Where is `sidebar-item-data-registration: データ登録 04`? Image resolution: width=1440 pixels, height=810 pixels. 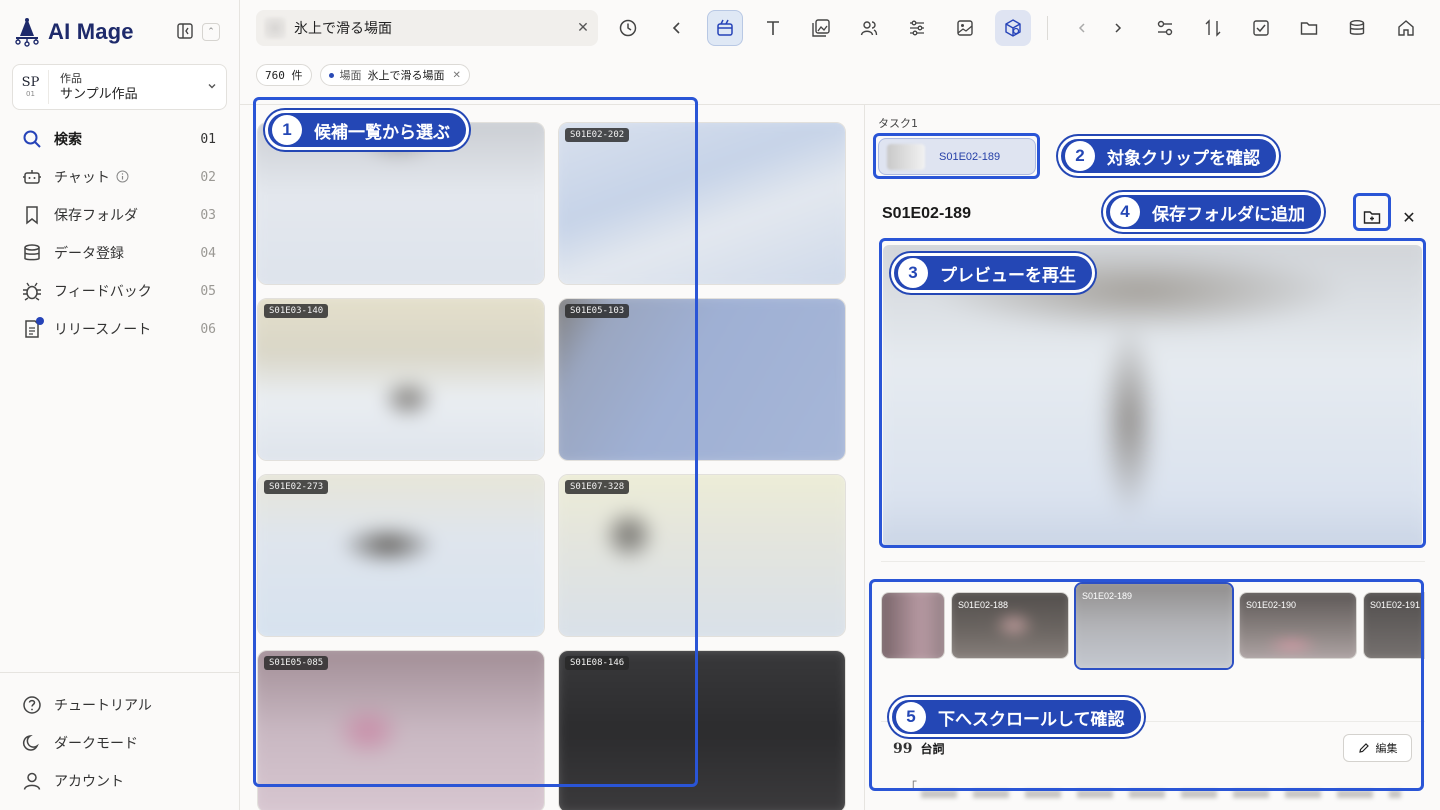 sidebar-item-data-registration: データ登録 04 is located at coordinates (120, 253).